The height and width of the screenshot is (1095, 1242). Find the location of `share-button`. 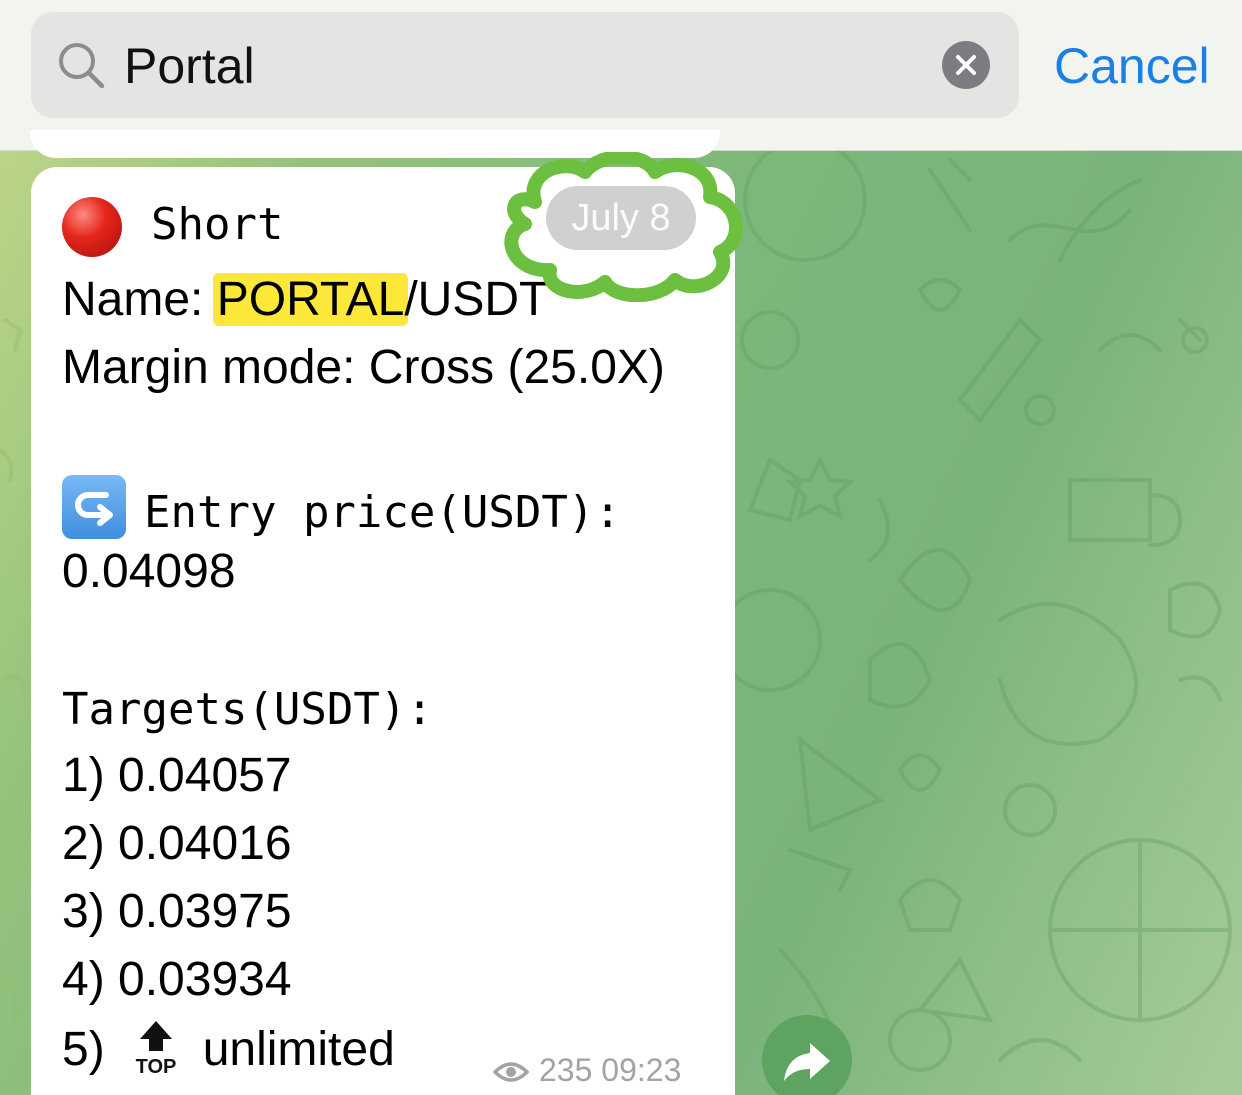

share-button is located at coordinates (807, 1055).